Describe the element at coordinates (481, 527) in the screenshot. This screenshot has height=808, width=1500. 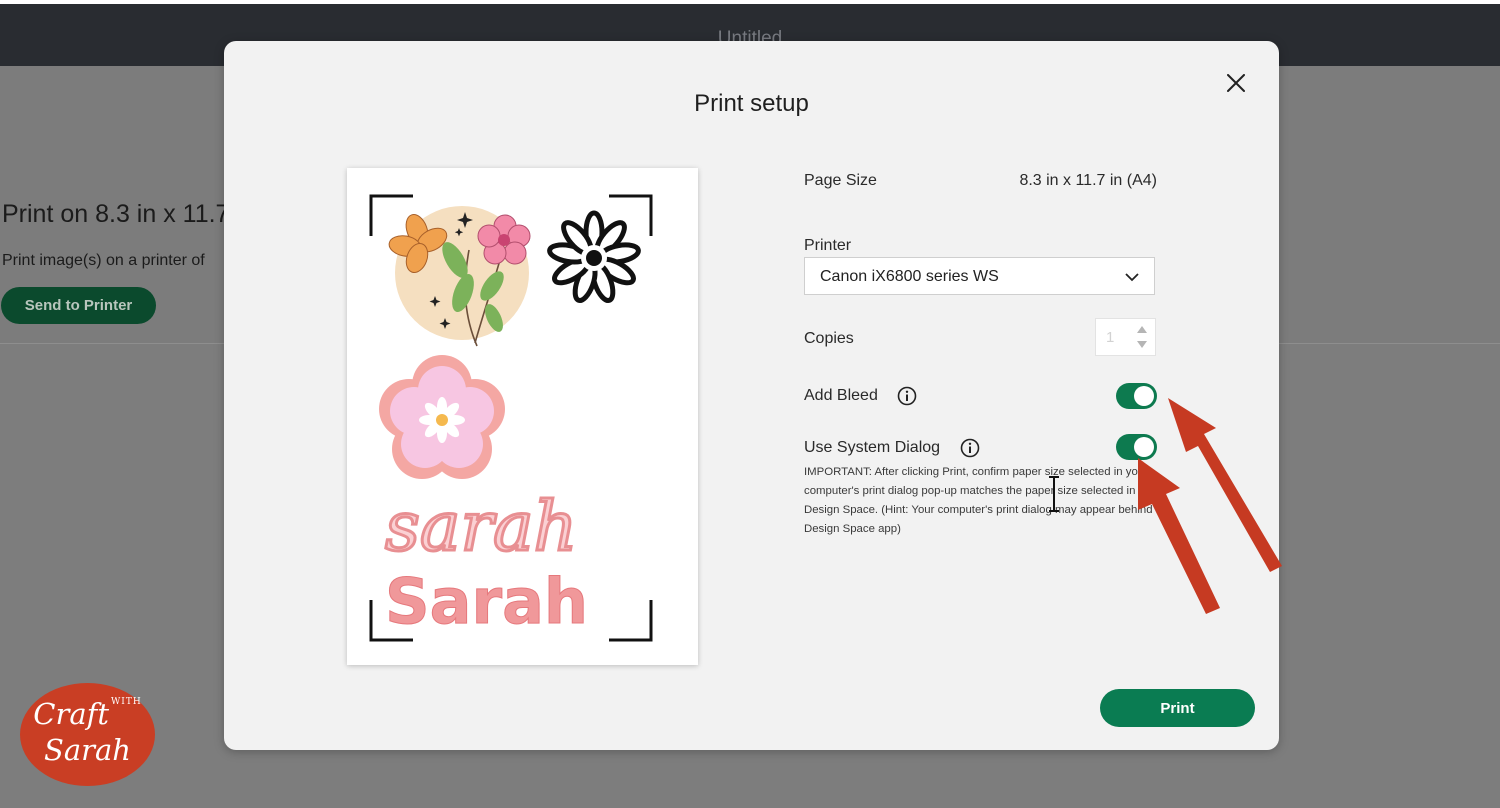
I see `preview-script-text: sarah` at that location.